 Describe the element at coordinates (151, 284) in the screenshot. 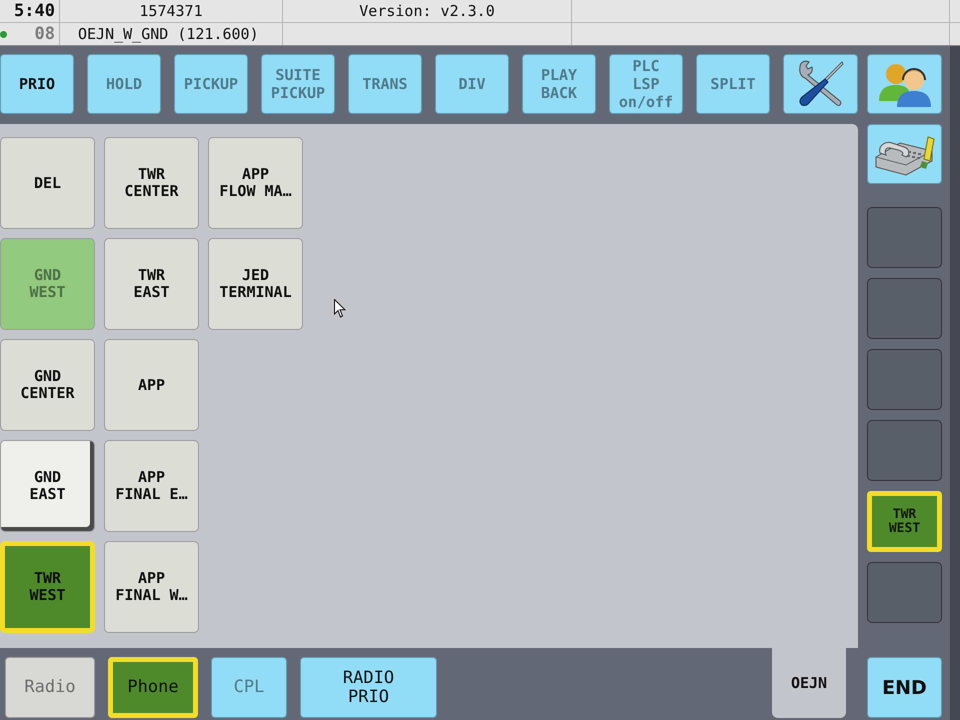

I see `contact-button: TWR EAST` at that location.